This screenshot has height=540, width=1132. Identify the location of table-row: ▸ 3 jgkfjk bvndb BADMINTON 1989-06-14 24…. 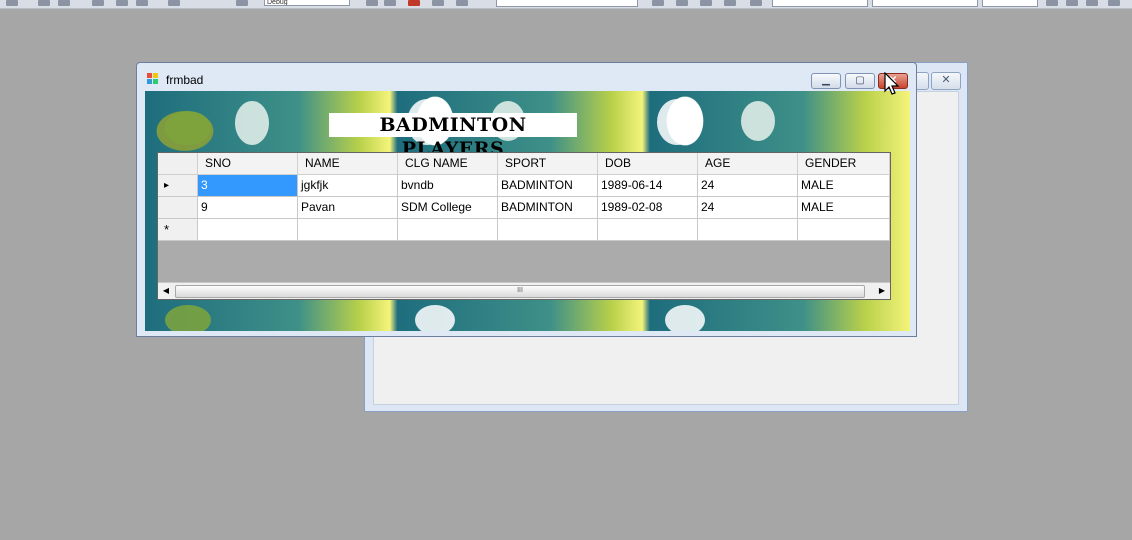
(524, 186).